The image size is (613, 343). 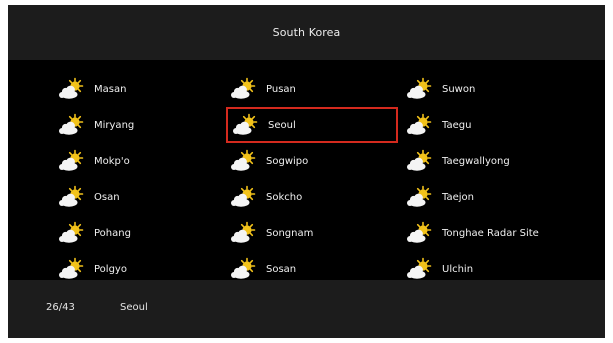 I want to click on city-item: Songnam, so click(x=271, y=233).